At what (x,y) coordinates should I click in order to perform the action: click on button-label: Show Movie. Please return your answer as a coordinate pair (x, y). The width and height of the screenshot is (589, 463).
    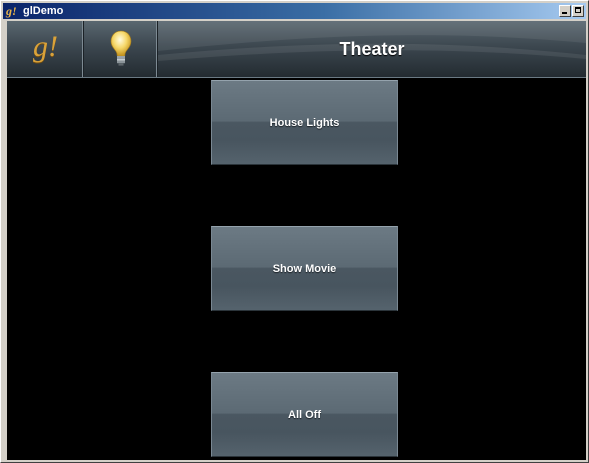
    Looking at the image, I should click on (304, 268).